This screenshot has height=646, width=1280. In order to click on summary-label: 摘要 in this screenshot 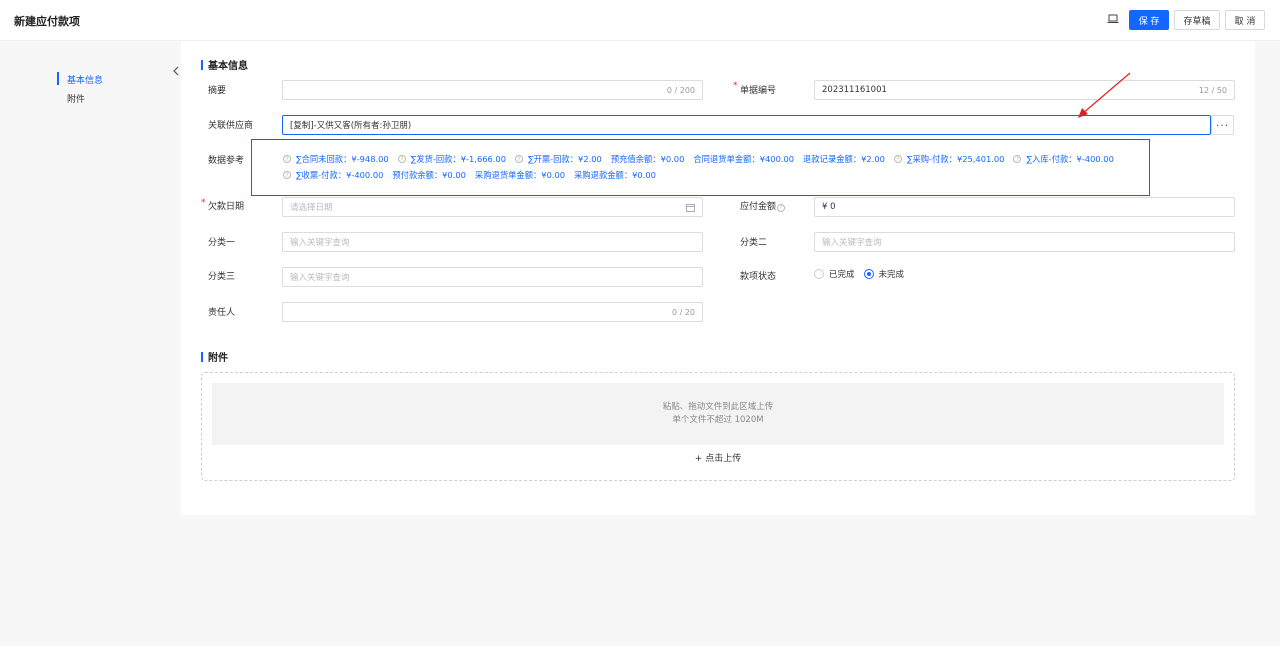, I will do `click(217, 91)`.